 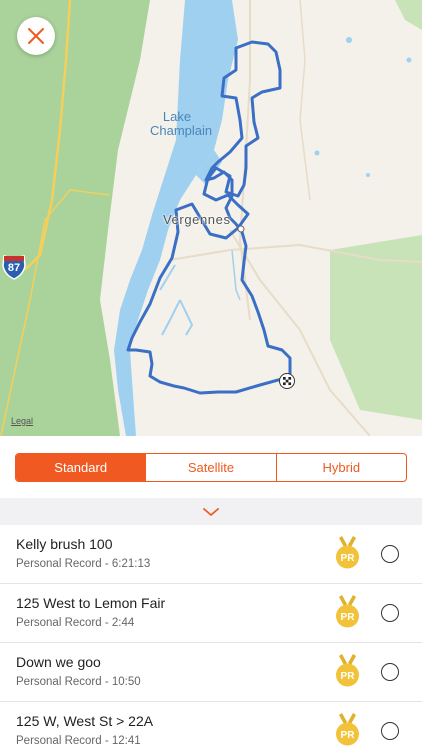 I want to click on segment-record: Personal Record - 6:21:13, so click(x=83, y=564).